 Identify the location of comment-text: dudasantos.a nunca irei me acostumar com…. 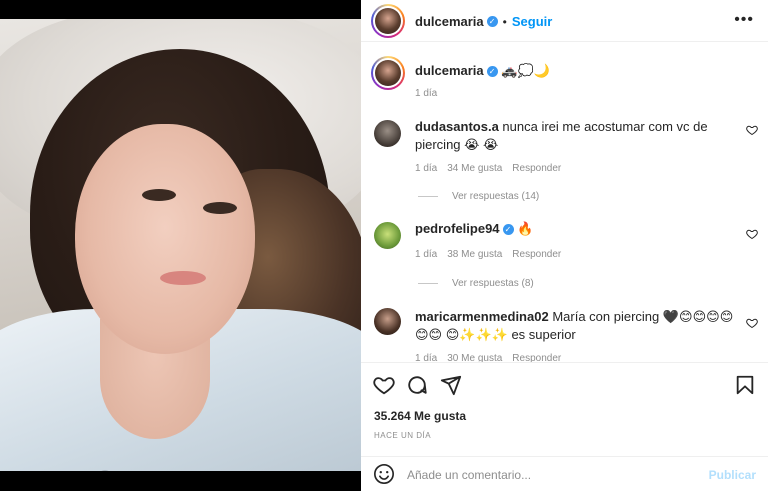
(577, 136).